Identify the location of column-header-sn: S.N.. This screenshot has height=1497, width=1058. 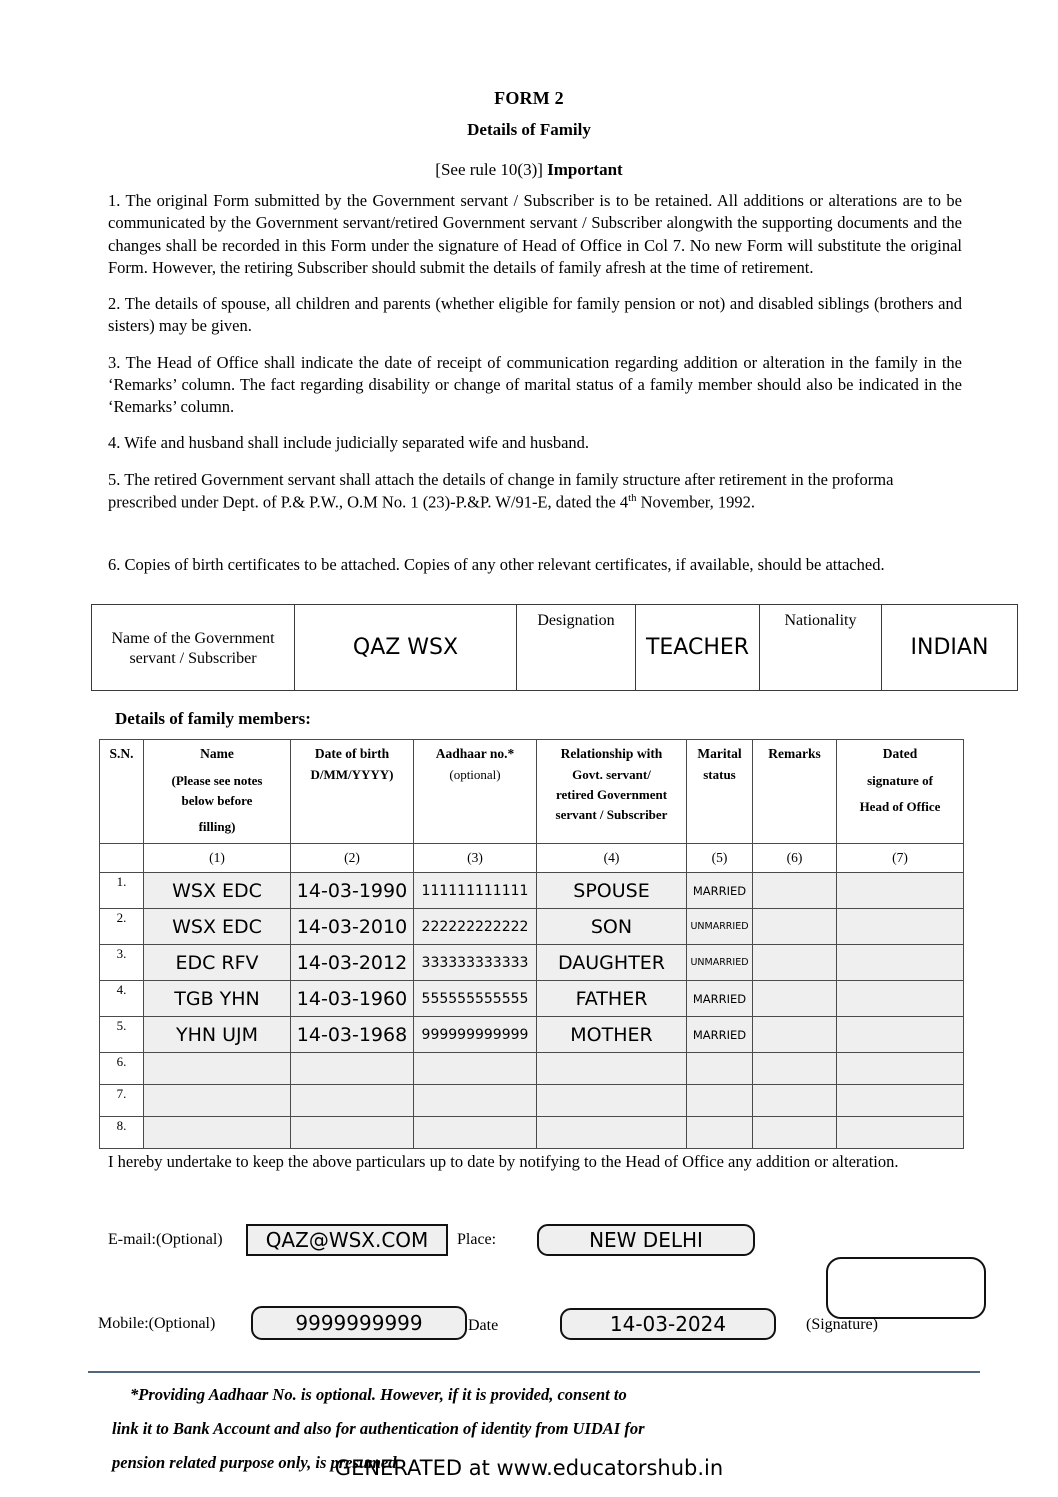
(121, 791).